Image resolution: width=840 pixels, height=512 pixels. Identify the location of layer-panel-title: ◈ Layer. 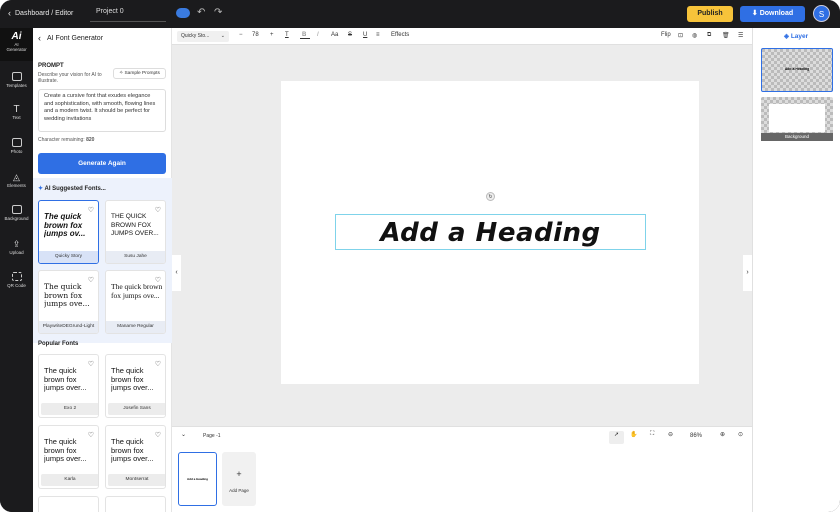
(796, 36).